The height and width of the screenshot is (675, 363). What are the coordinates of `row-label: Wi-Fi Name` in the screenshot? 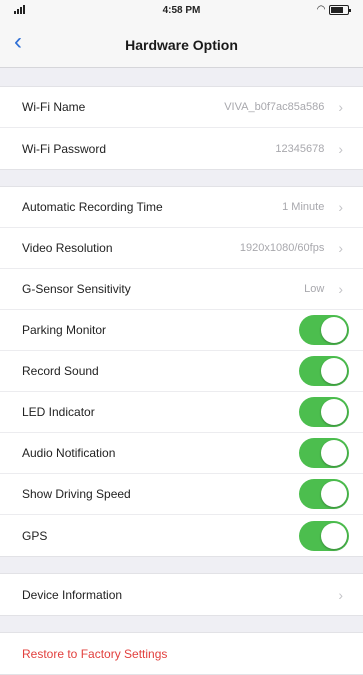 It's located at (54, 107).